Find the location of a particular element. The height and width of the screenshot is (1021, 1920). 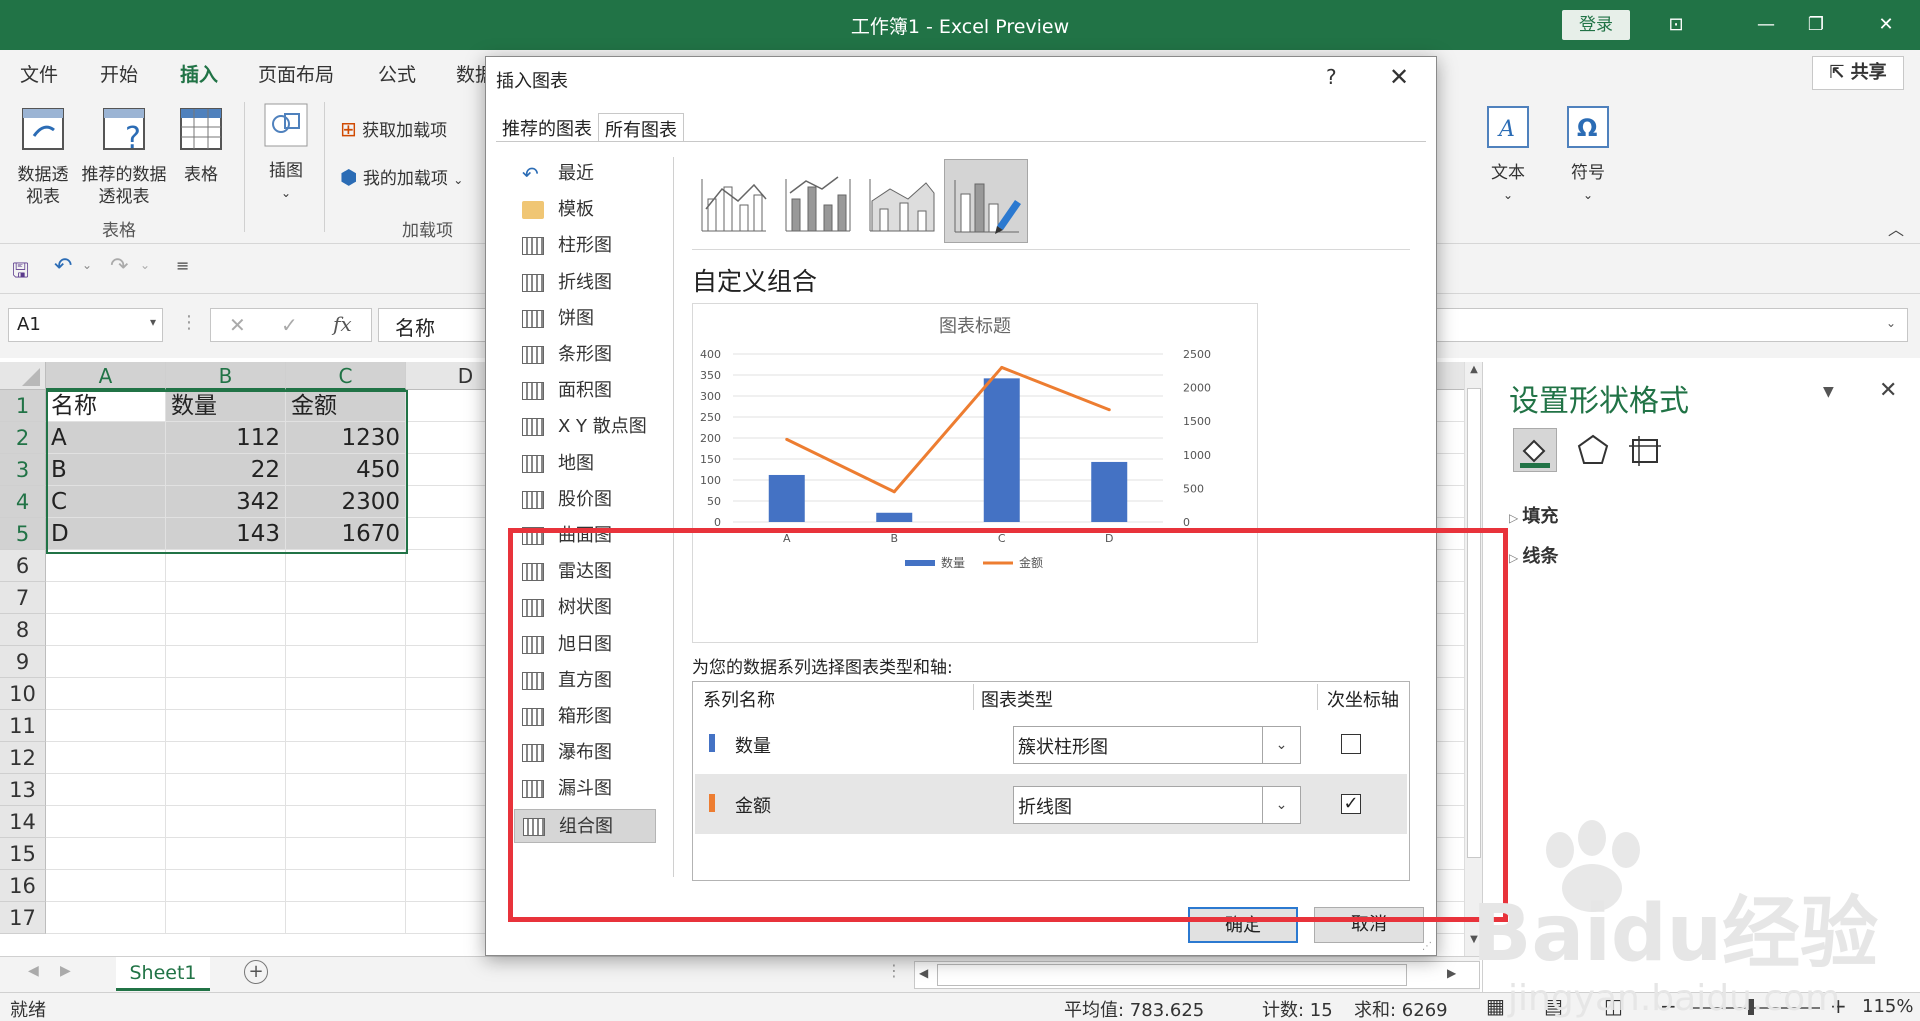

chart-category-item: 曲面图 is located at coordinates (585, 536).